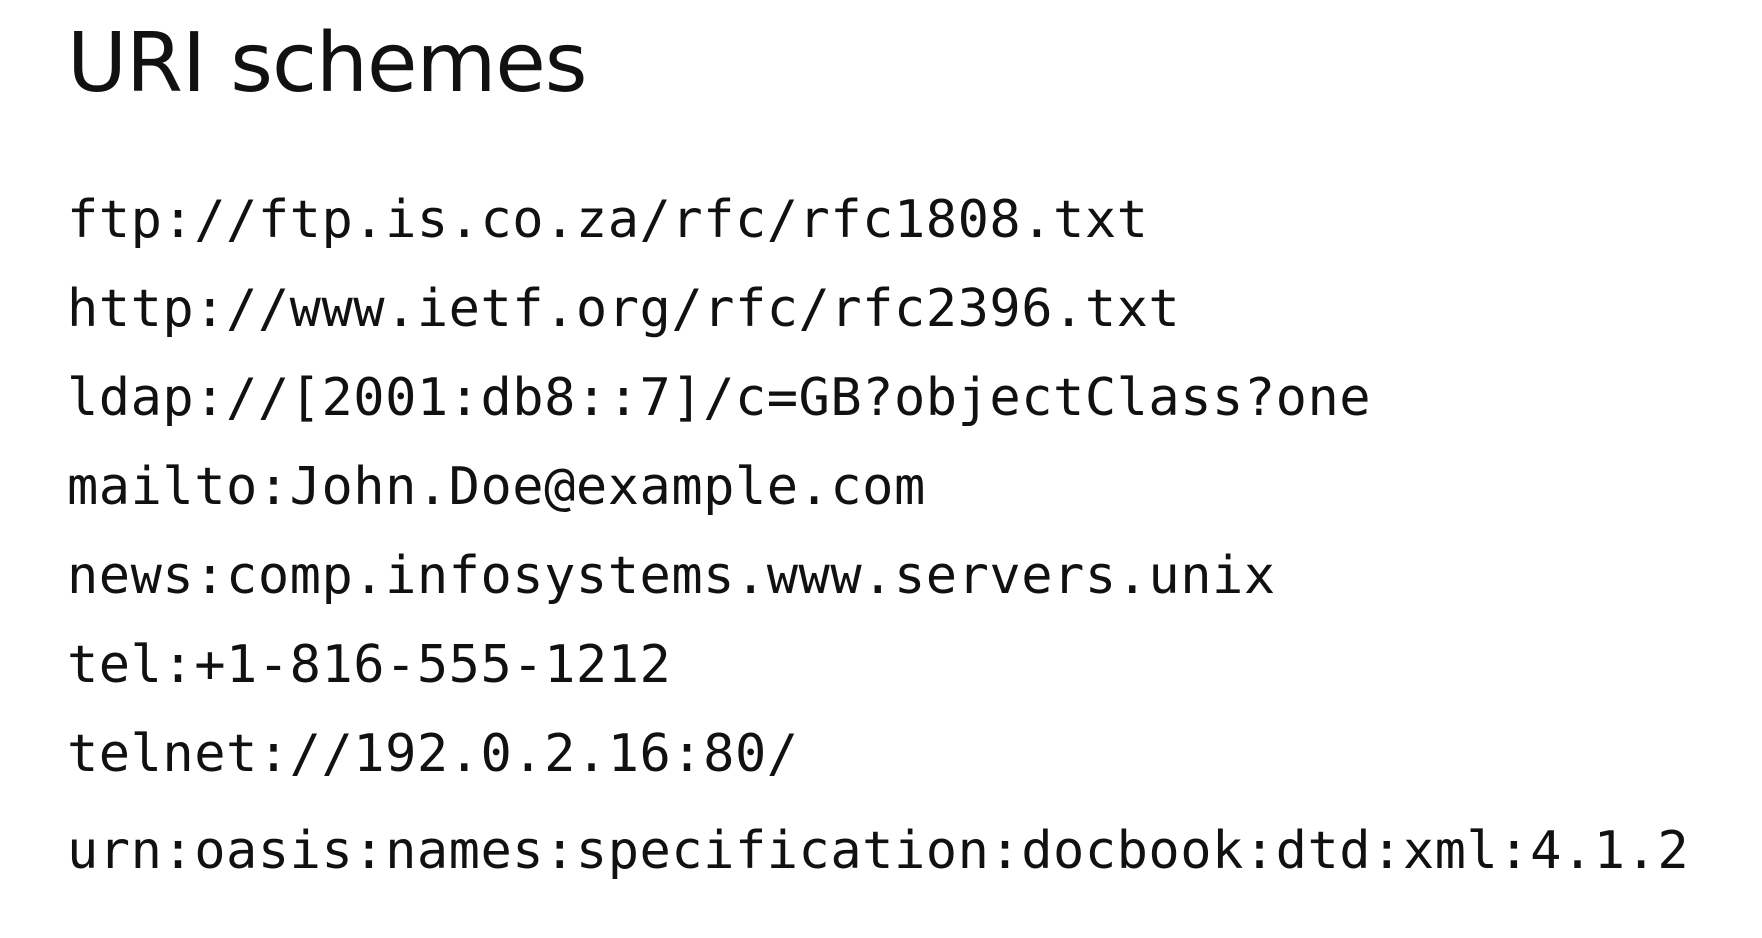 The width and height of the screenshot is (1762, 938). What do you see at coordinates (624, 309) in the screenshot?
I see `uri-http: http://www.ietf.org/rfc/rfc2396.txt` at bounding box center [624, 309].